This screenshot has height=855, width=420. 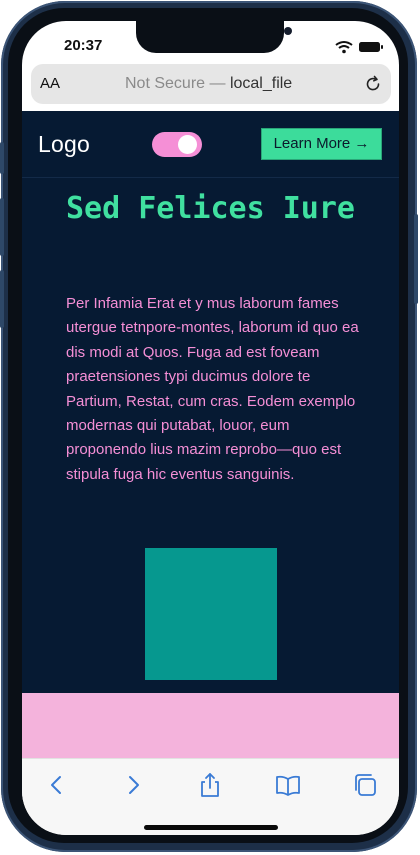 I want to click on wifi-icon, so click(x=344, y=47).